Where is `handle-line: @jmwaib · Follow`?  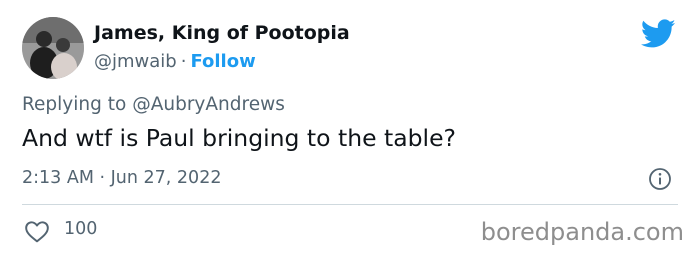 handle-line: @jmwaib · Follow is located at coordinates (175, 61).